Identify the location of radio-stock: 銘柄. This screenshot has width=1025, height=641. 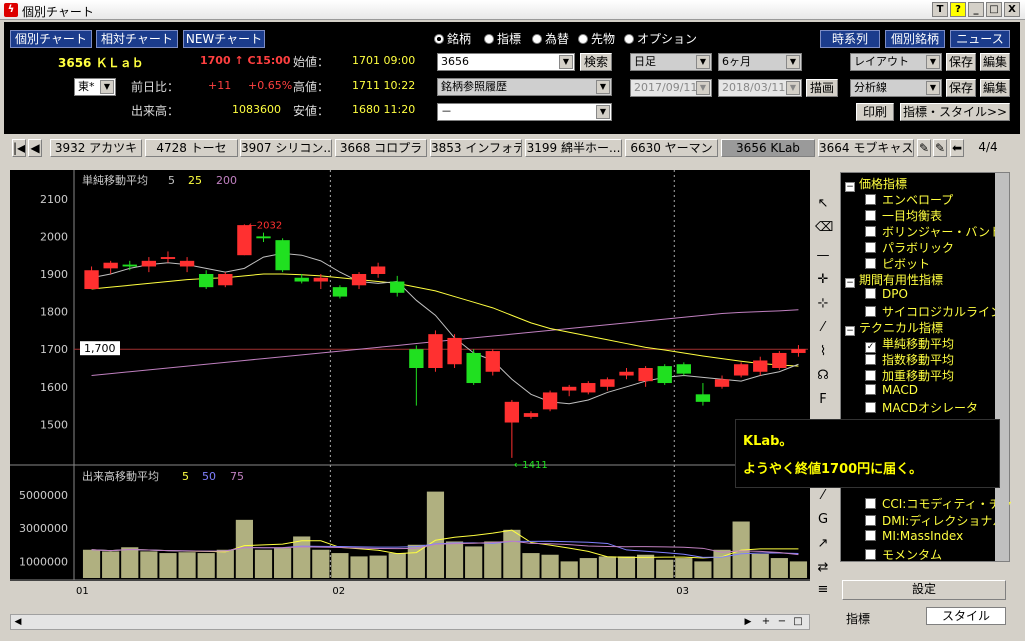
(452, 38).